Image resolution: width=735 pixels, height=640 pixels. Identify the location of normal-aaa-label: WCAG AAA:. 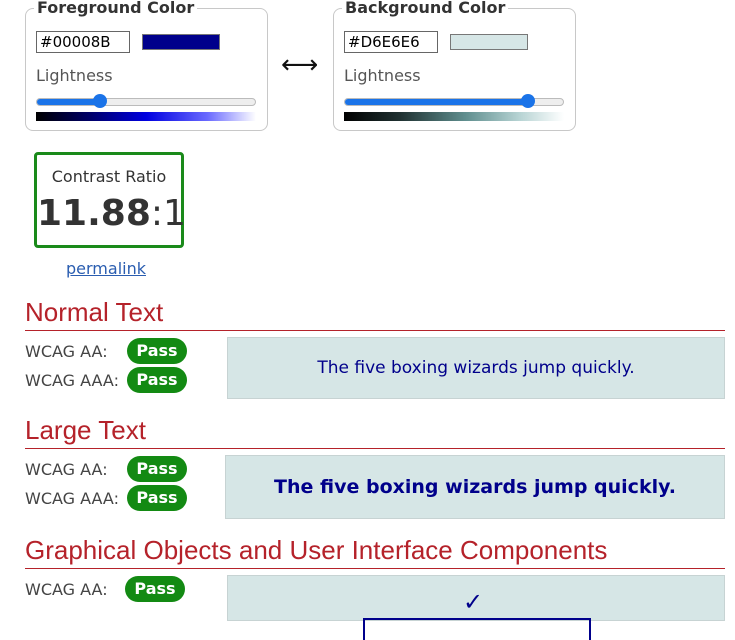
(72, 380).